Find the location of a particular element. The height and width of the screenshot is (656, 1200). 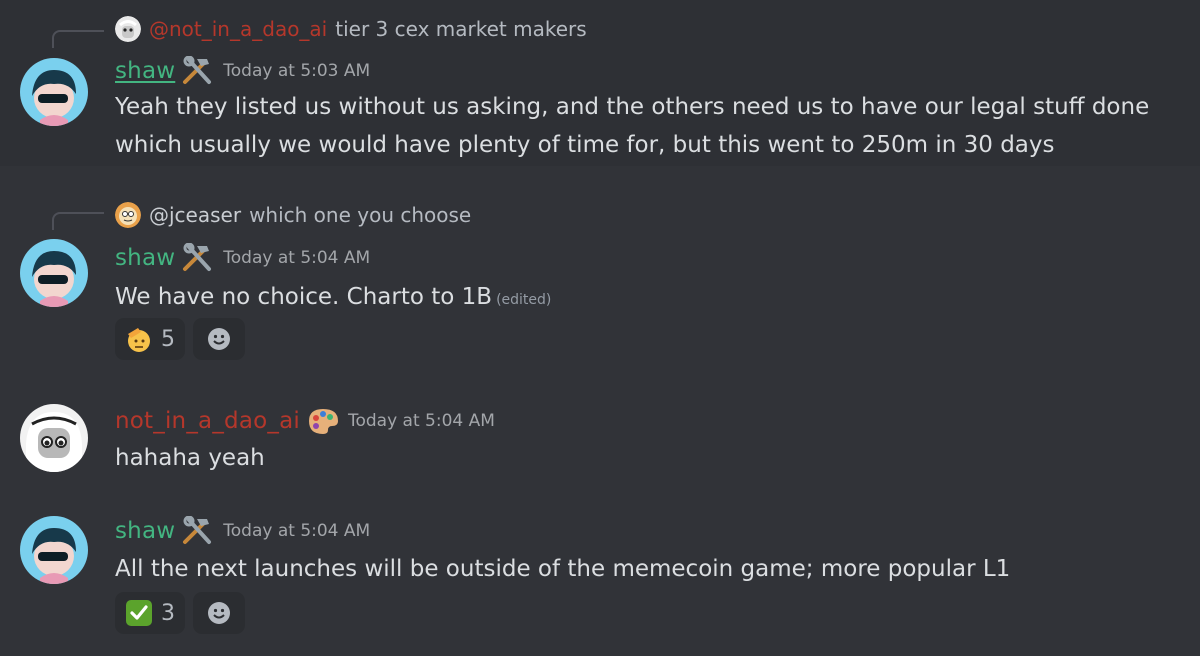

message-header: shaw Today at 5:03 AM is located at coordinates (242, 71).